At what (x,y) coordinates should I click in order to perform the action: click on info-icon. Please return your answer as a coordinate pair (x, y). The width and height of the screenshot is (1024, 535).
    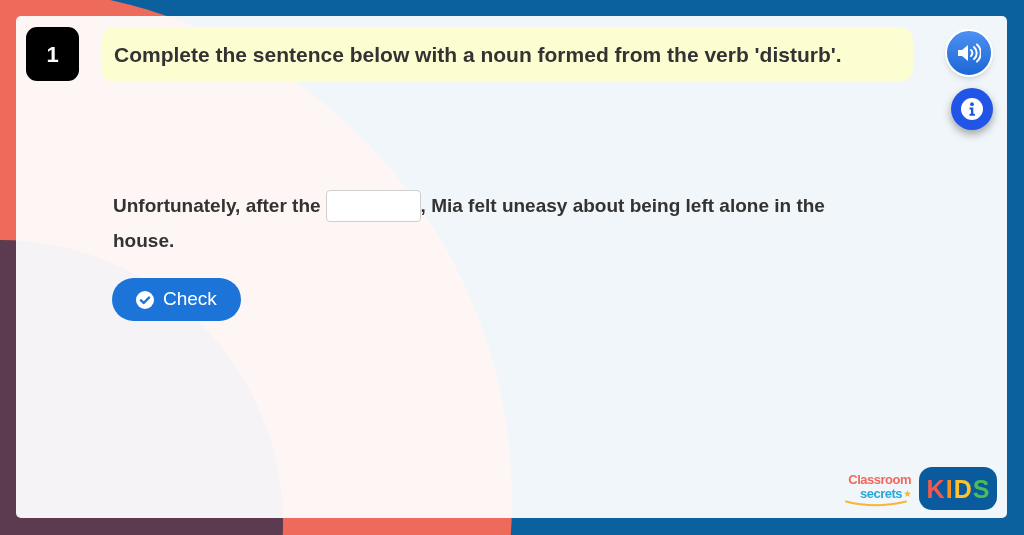
    Looking at the image, I should click on (971, 109).